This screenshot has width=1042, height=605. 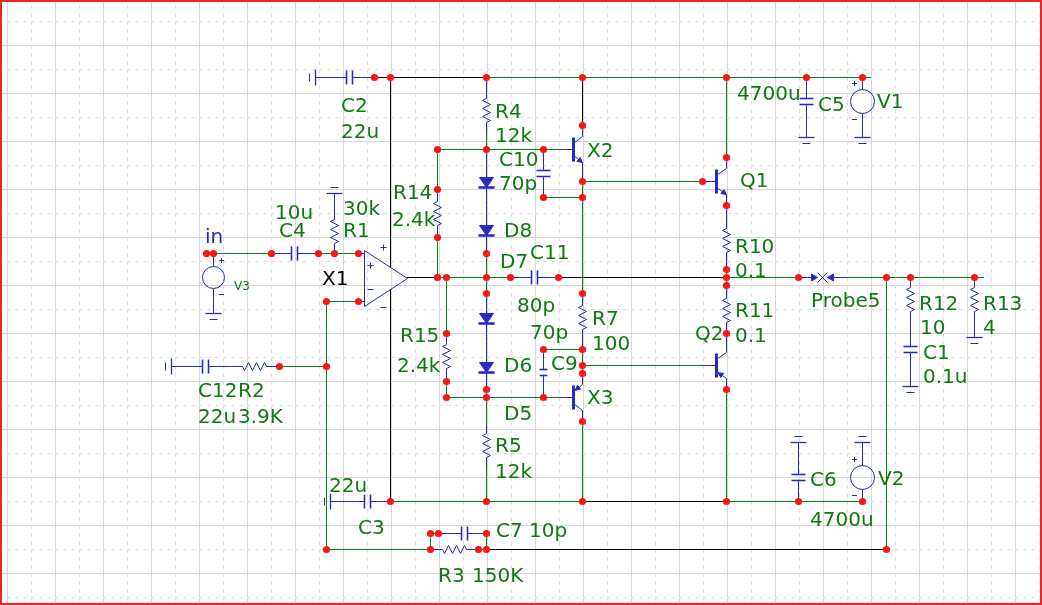 I want to click on value-label: 80p, so click(x=536, y=305).